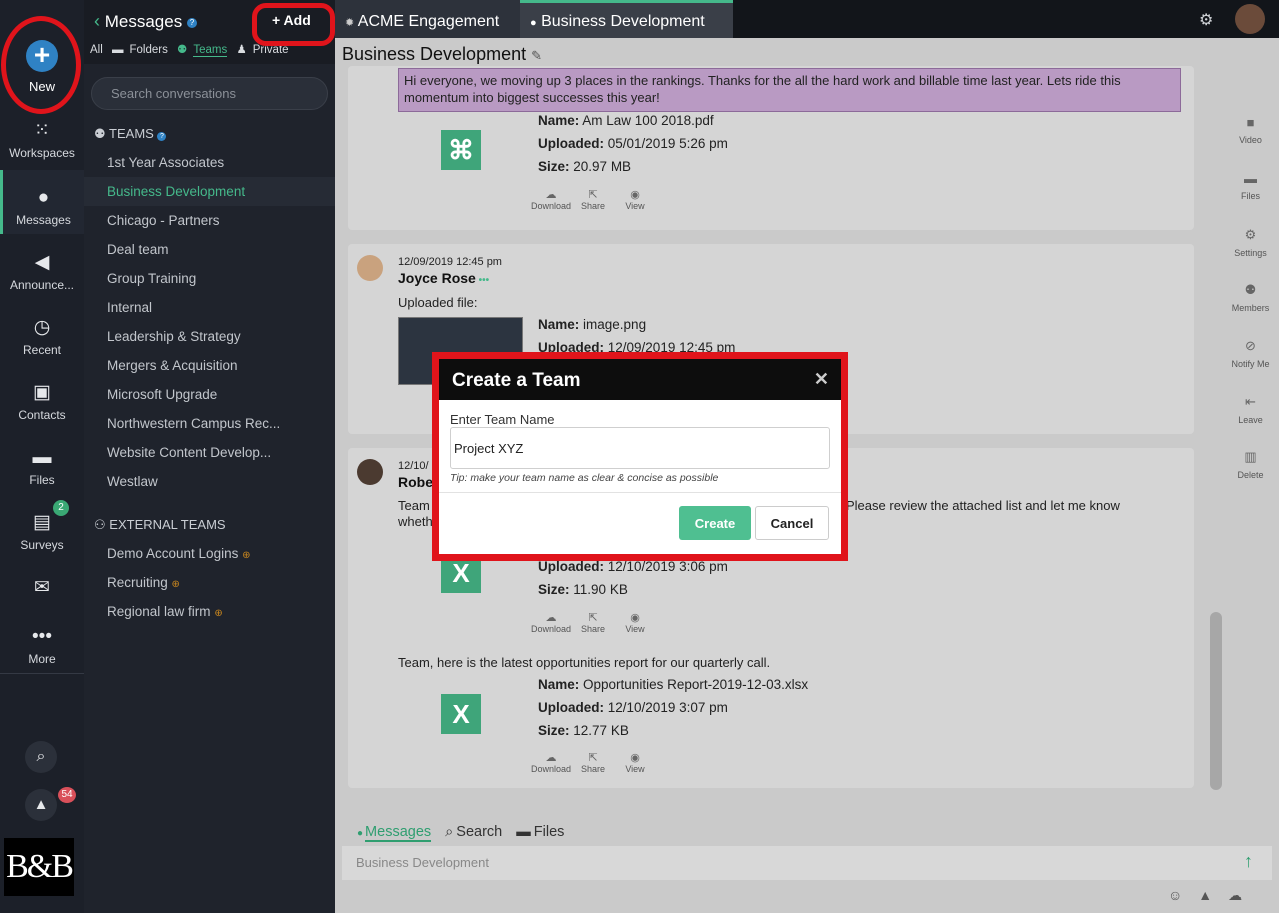 The width and height of the screenshot is (1279, 913). I want to click on rail-item-email: ✉, so click(42, 592).